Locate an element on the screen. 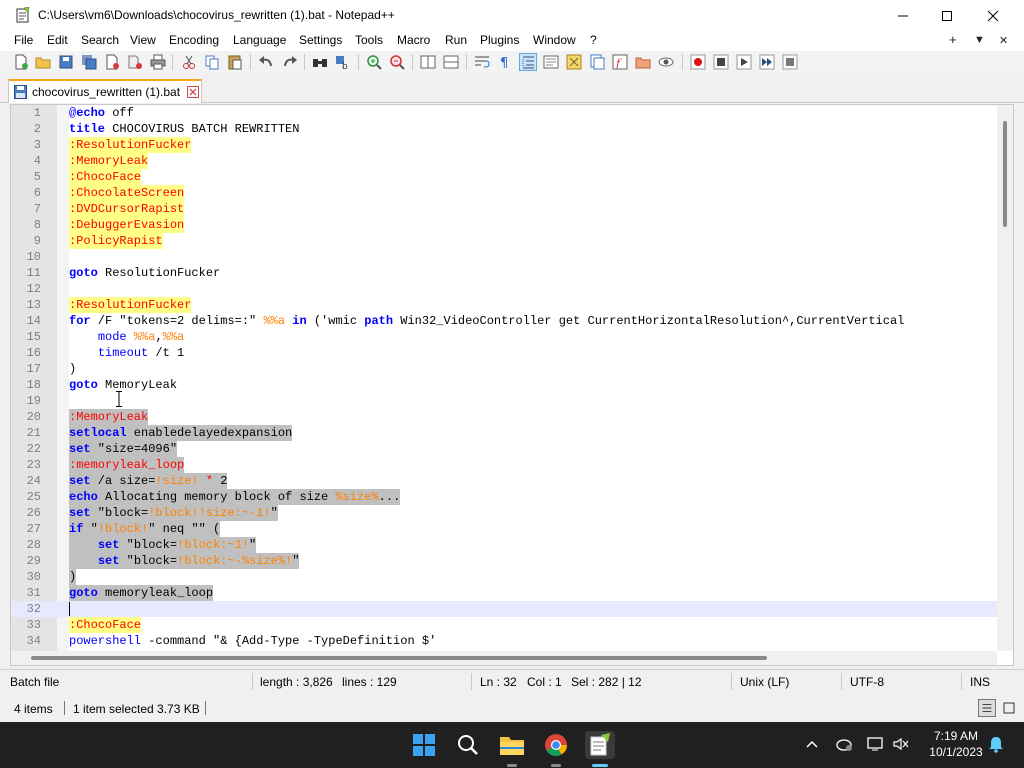  menu-file: File is located at coordinates (23, 40).